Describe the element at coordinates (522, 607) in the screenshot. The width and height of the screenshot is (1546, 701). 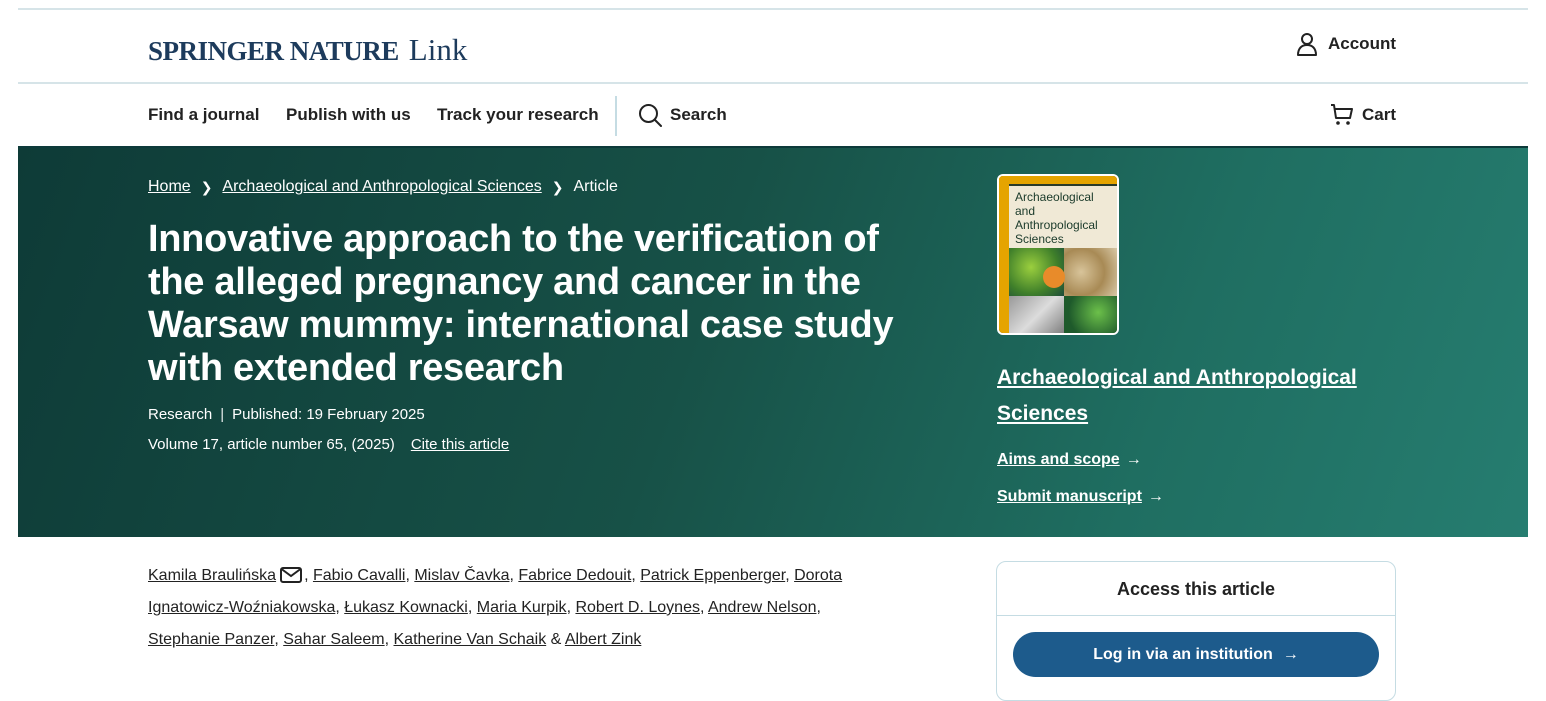
I see `author-link: Maria Kurpik` at that location.